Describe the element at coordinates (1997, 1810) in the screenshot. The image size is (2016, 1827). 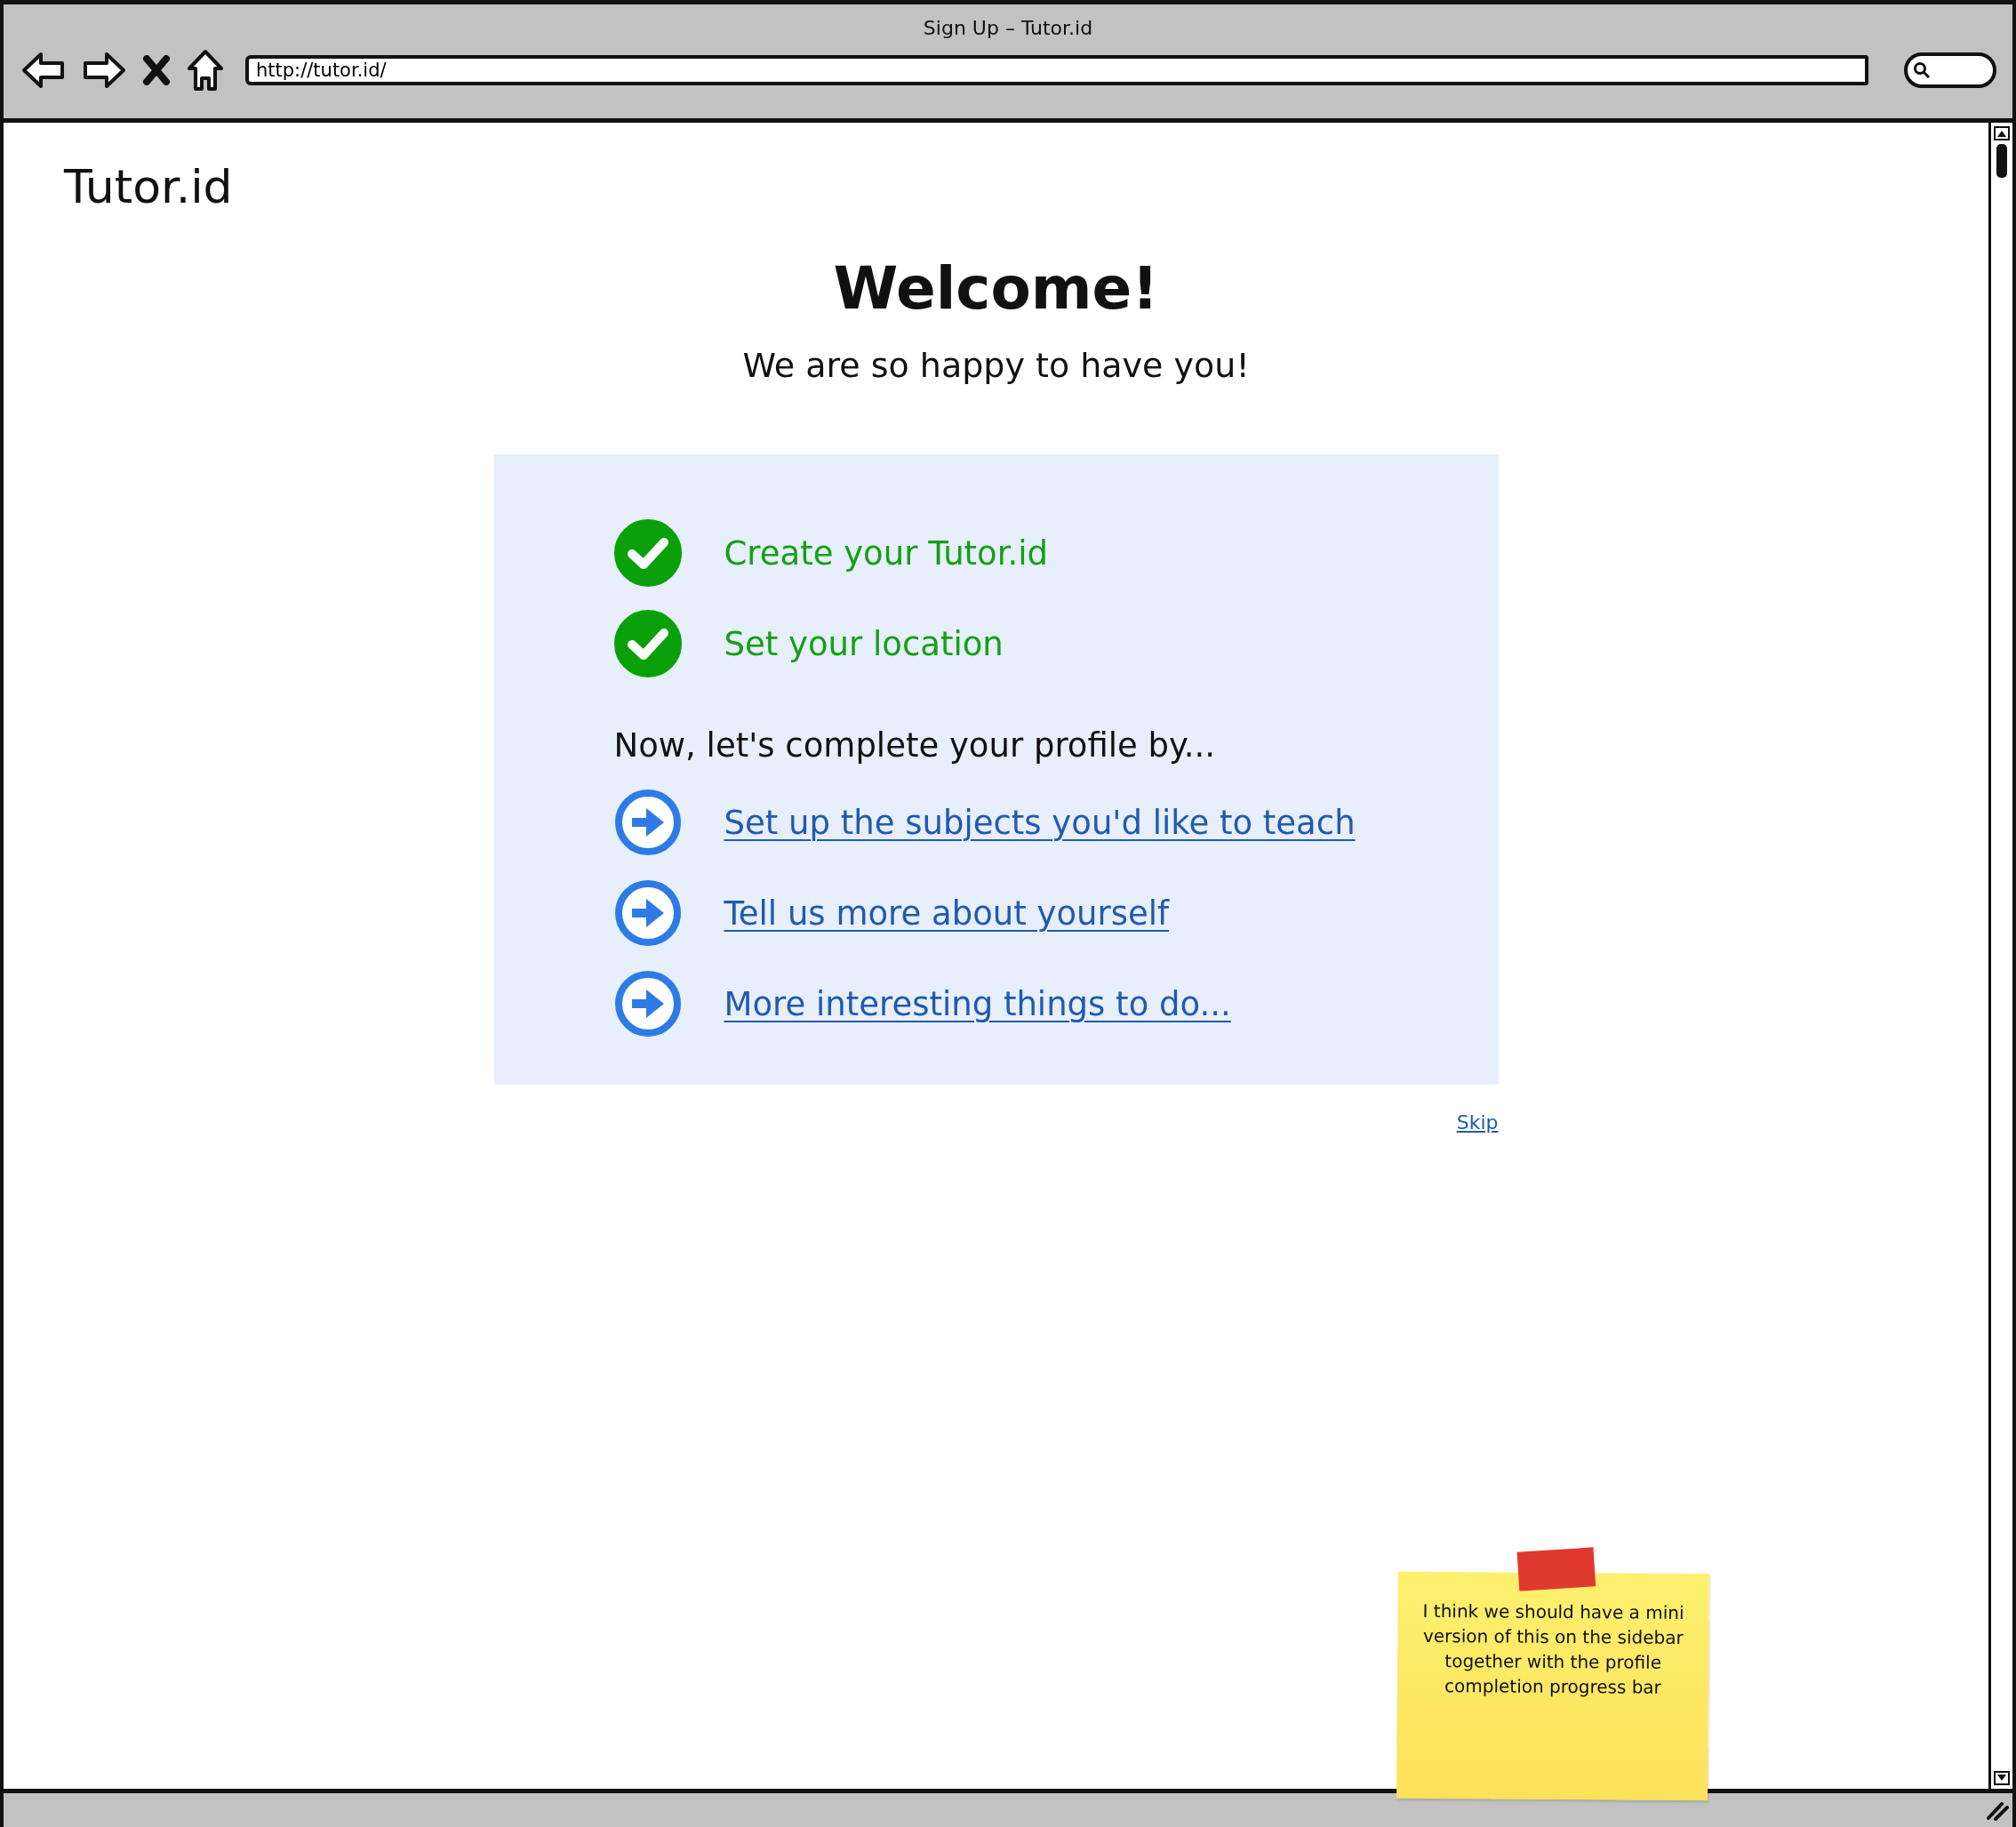
I see `resize-grip-icon` at that location.